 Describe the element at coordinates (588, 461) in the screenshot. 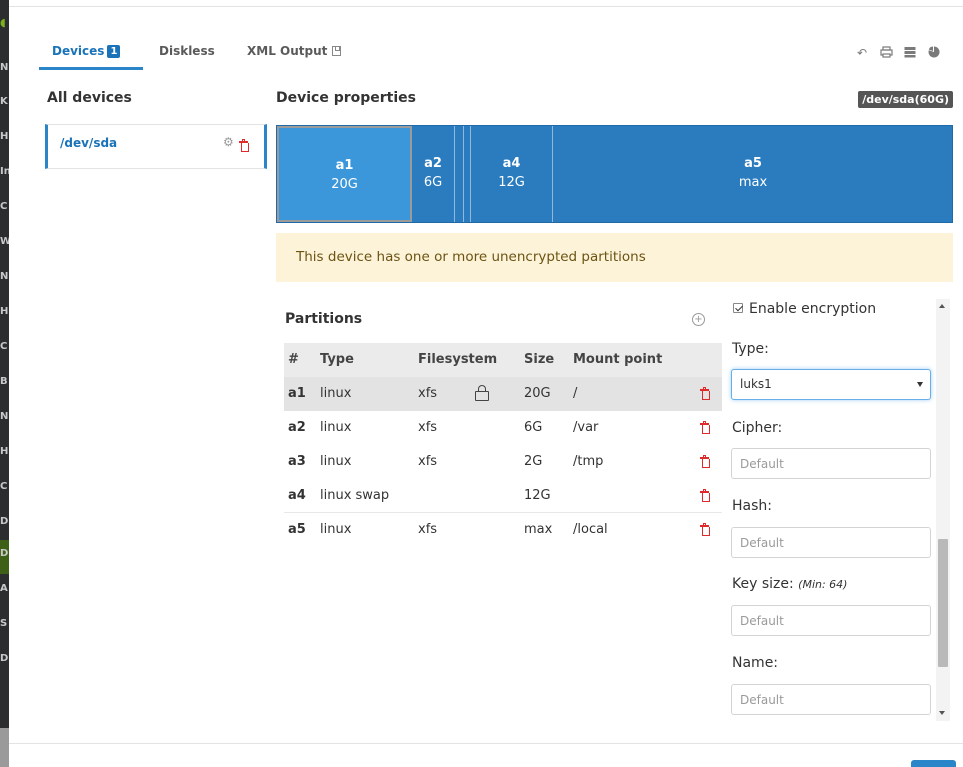

I see `partition-mount: /tmp` at that location.